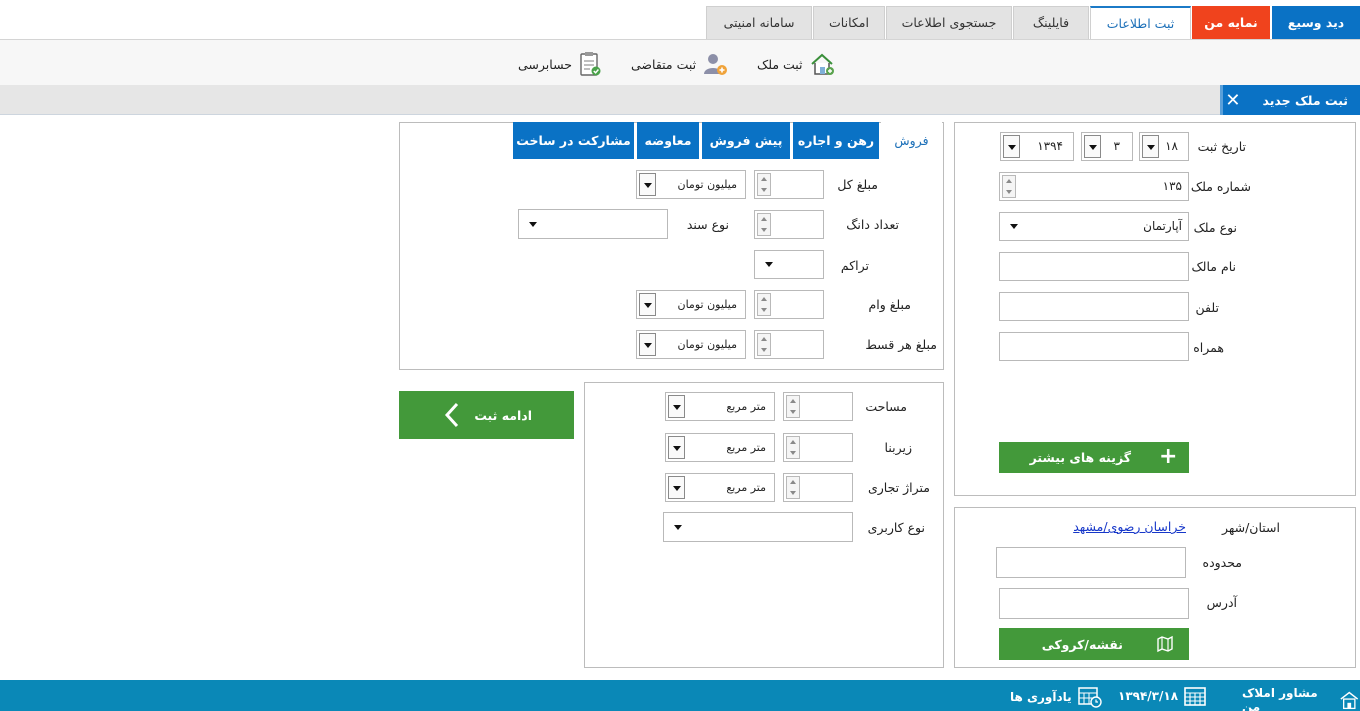 The image size is (1360, 711). I want to click on tab-facilities: امکانات, so click(849, 22).